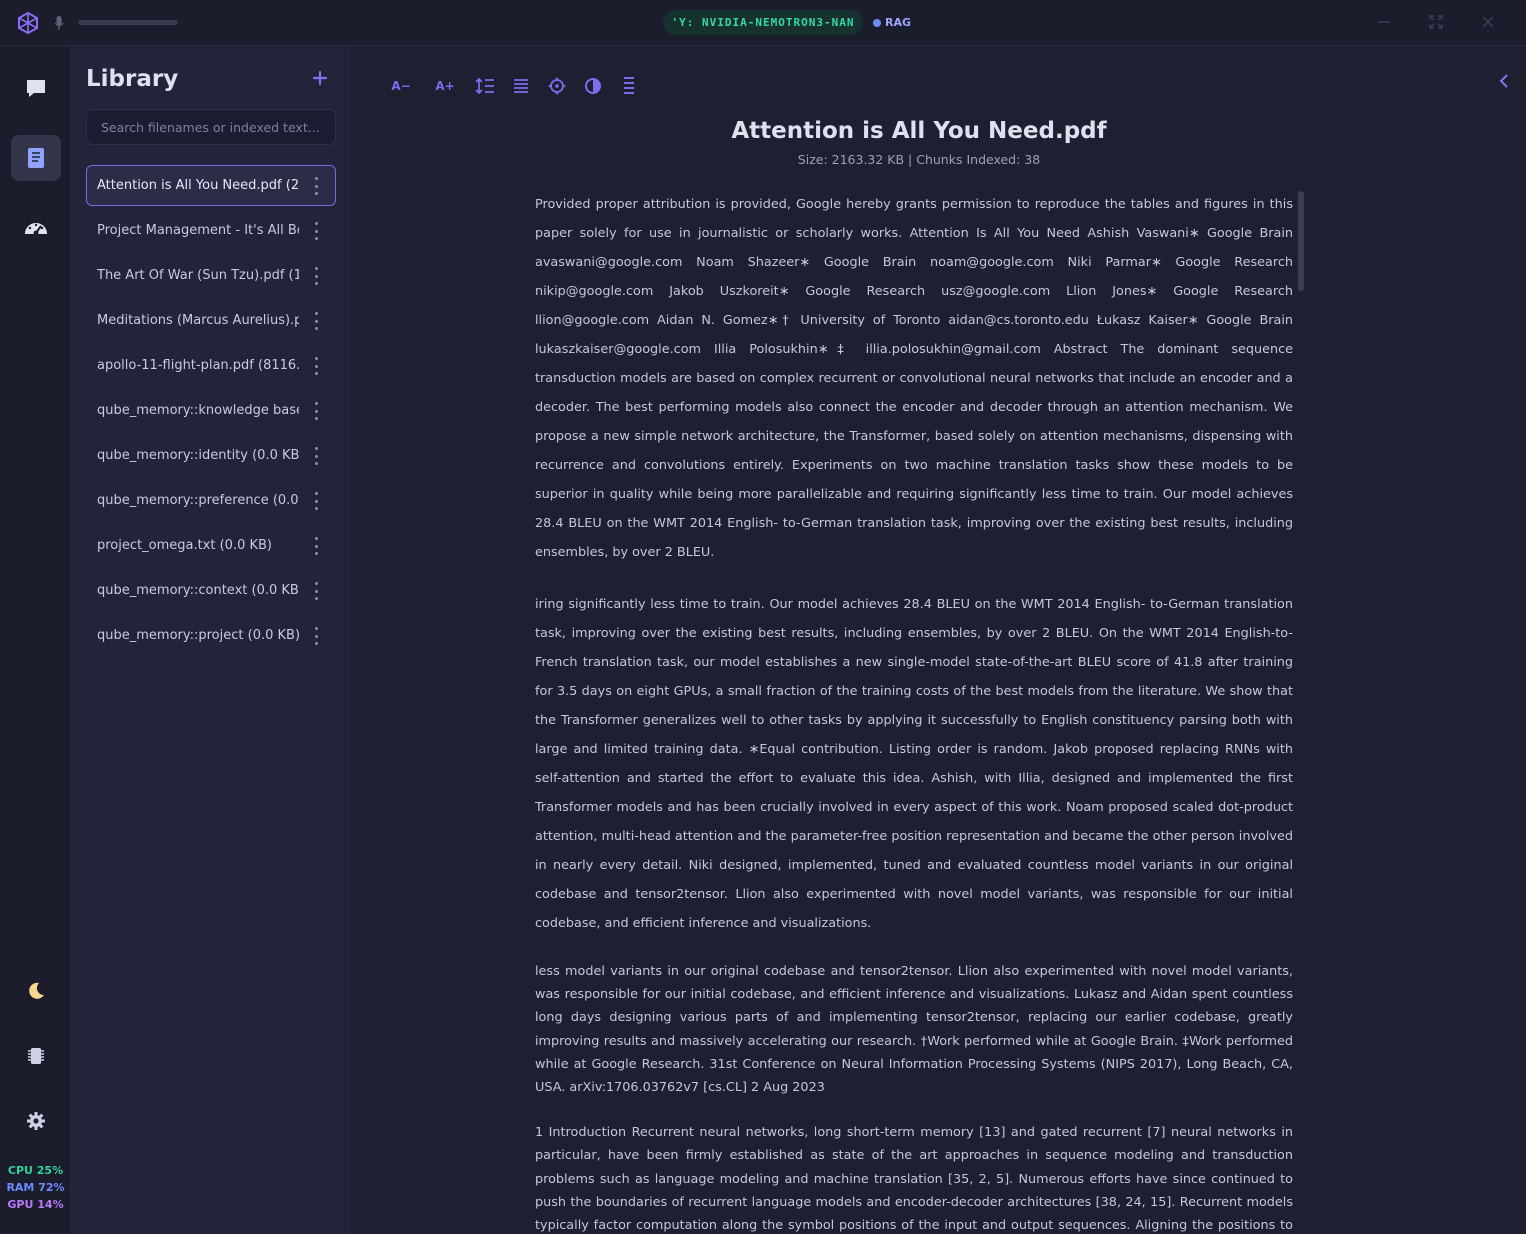 This screenshot has height=1234, width=1526. I want to click on file-item: apollo-11-flight-plan.pdf (8116.6, so click(211, 365).